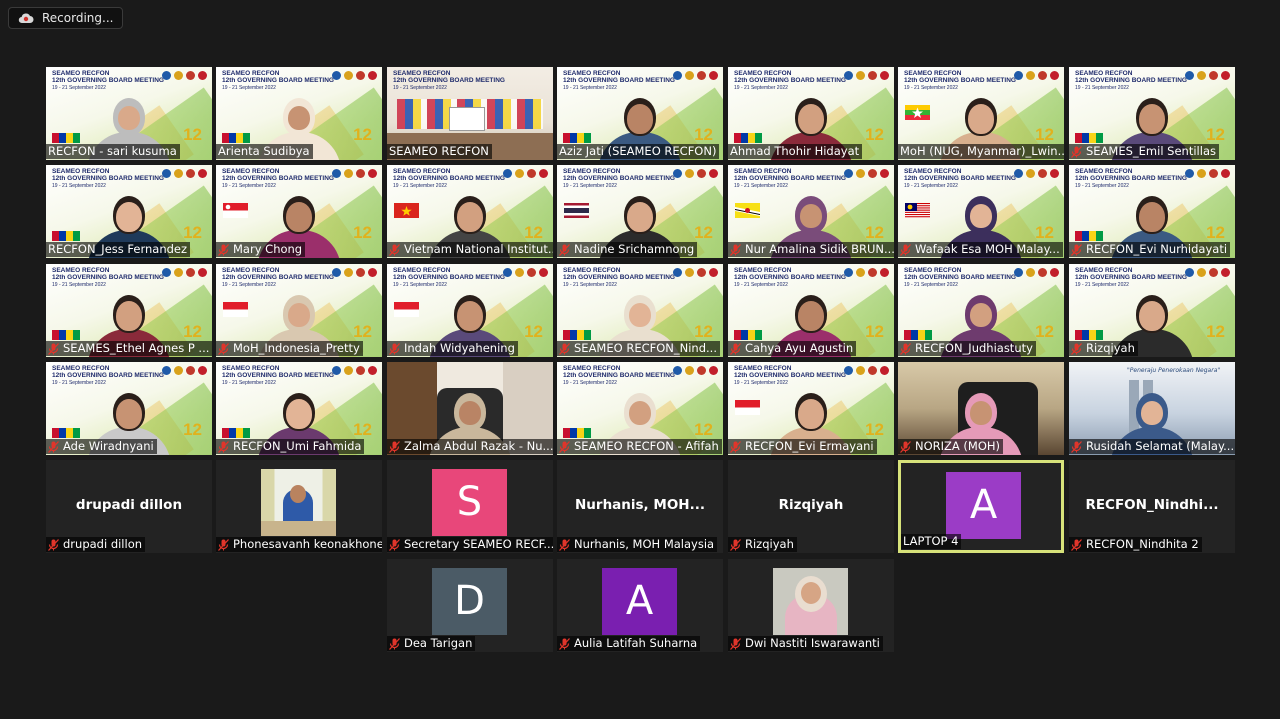  Describe the element at coordinates (1152, 506) in the screenshot. I see `participant-tile: RECFON_Nindhi... RECFON_Nindhita 2` at that location.